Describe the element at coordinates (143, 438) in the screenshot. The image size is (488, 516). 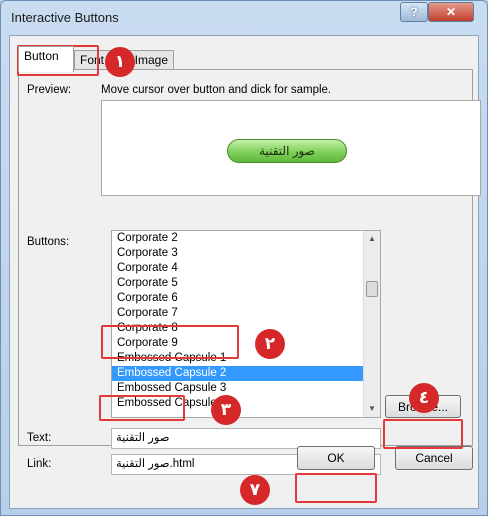
I see `text-value: صور التقنية` at that location.